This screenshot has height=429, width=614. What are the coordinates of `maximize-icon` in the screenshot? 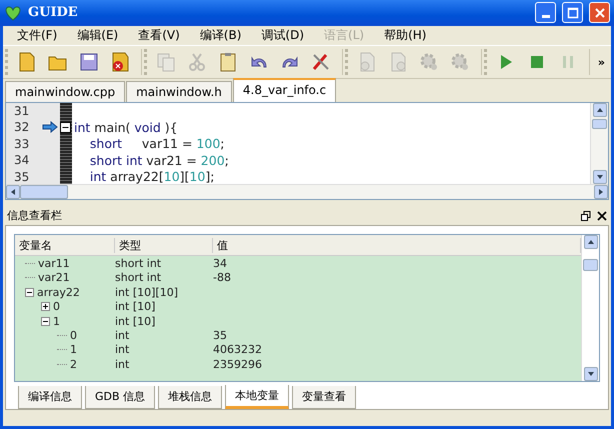 It's located at (572, 12).